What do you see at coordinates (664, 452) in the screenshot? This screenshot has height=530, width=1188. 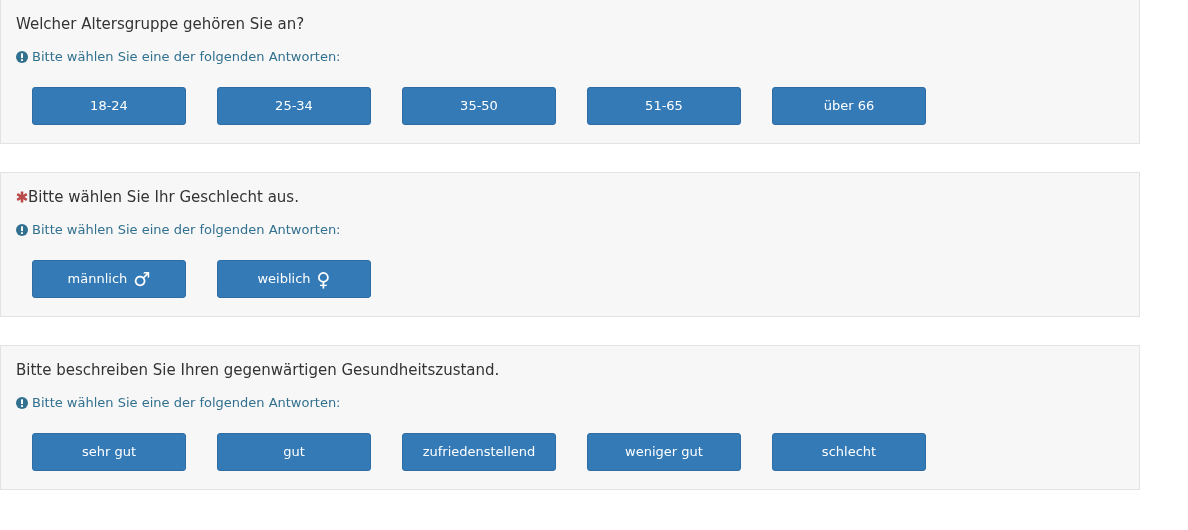 I see `answer-button: weniger gut` at bounding box center [664, 452].